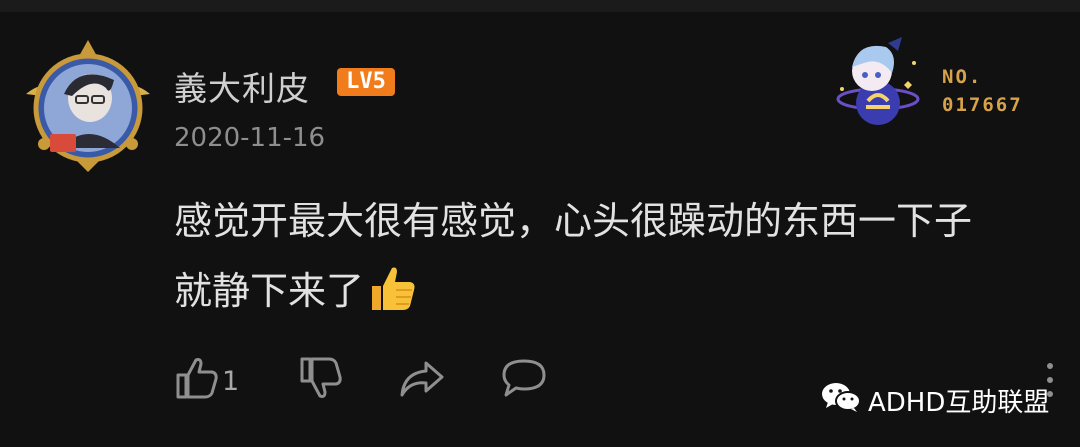 Image resolution: width=1080 pixels, height=447 pixels. Describe the element at coordinates (962, 77) in the screenshot. I see `badge-no-label: NO.` at that location.